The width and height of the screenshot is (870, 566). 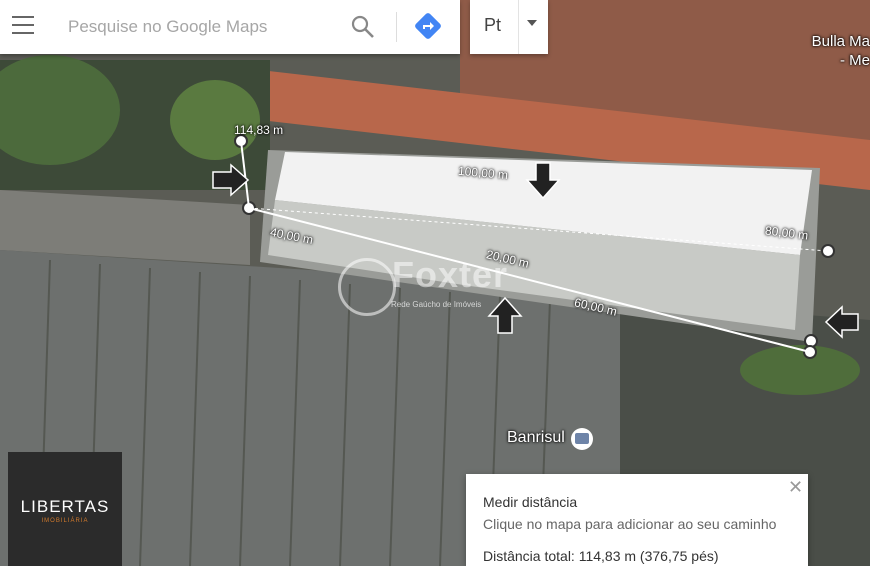 I want to click on search-box, so click(x=230, y=27).